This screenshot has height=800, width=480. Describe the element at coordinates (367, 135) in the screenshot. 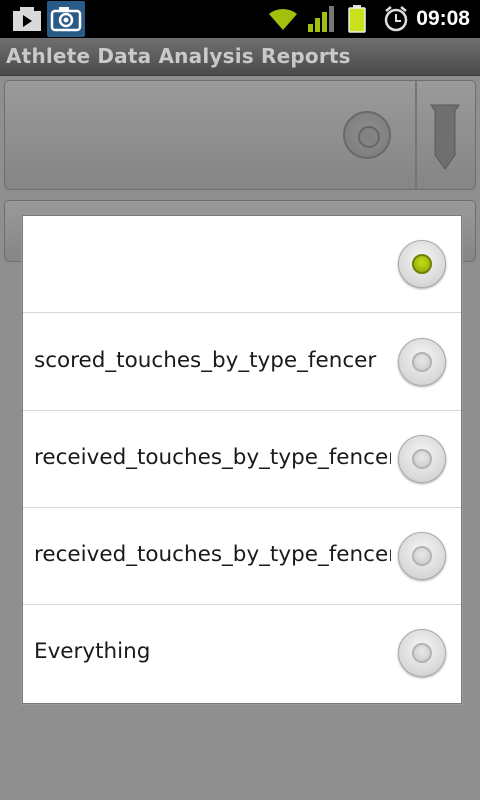

I see `background-radio` at that location.